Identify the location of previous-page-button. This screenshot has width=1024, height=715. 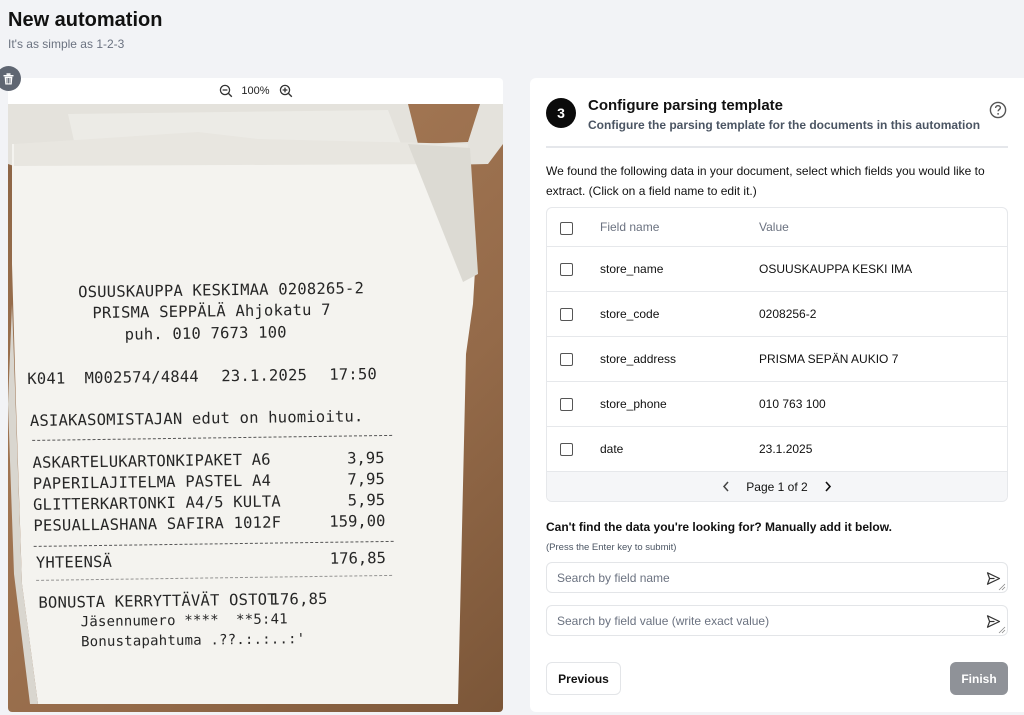
(726, 487).